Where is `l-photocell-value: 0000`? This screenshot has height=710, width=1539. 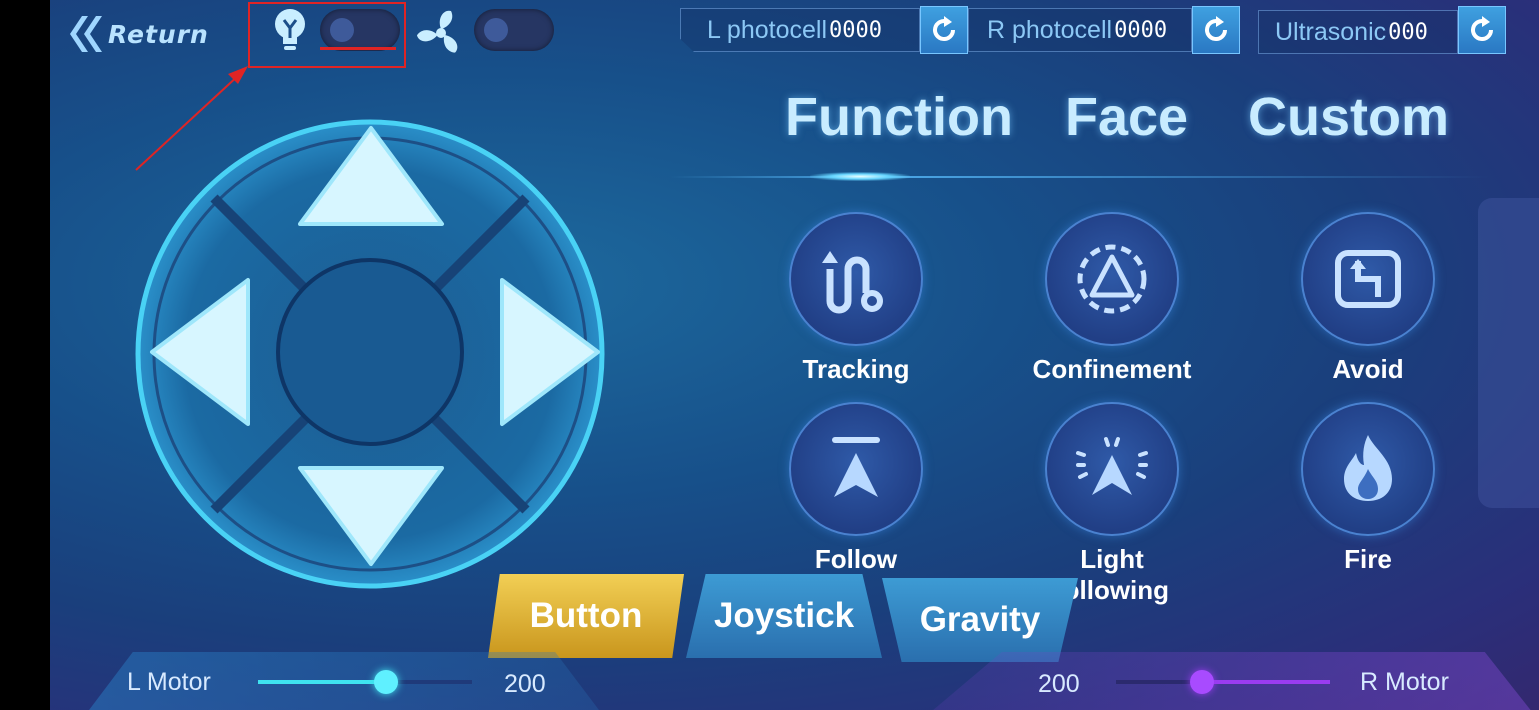
l-photocell-value: 0000 is located at coordinates (855, 30).